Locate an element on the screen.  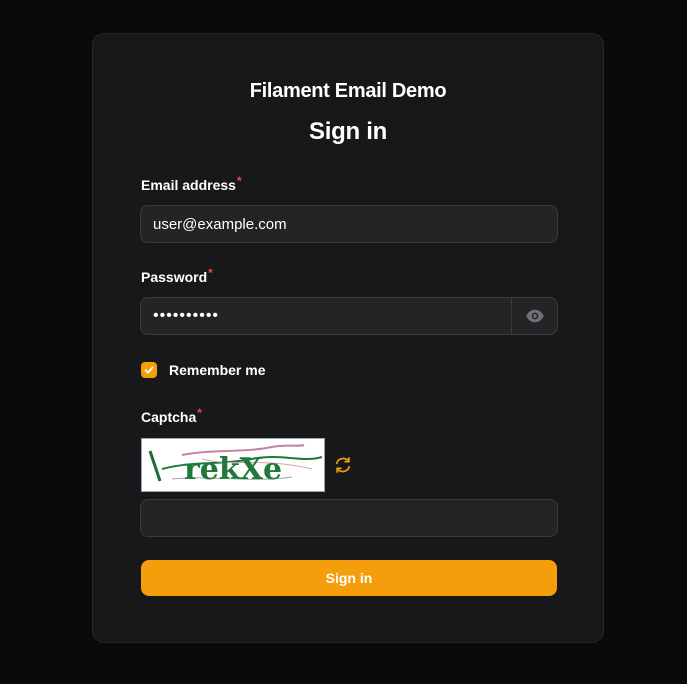
remember-label: Remember me is located at coordinates (217, 370).